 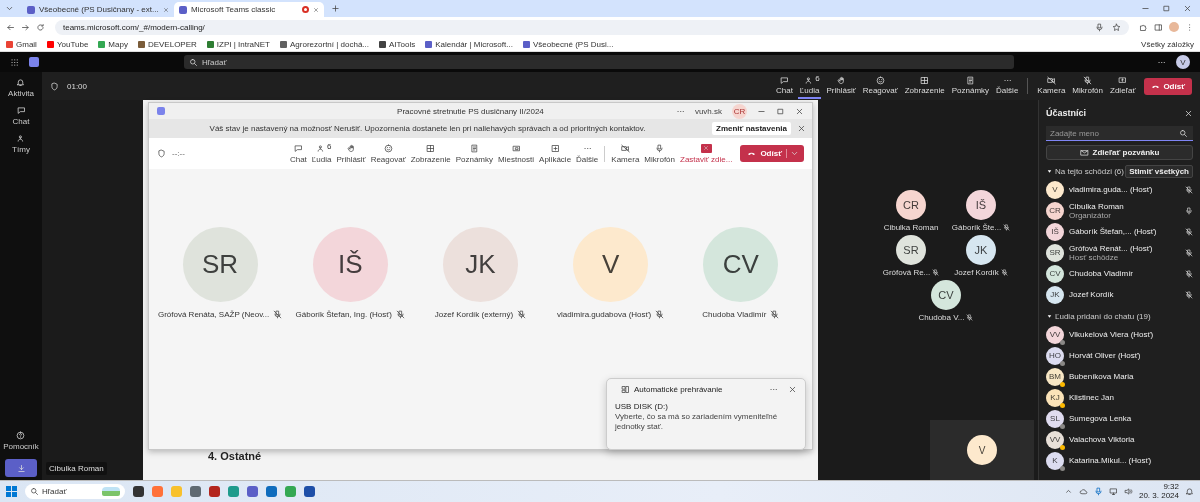 What do you see at coordinates (1119, 133) in the screenshot?
I see `search-field: Zadajte meno` at bounding box center [1119, 133].